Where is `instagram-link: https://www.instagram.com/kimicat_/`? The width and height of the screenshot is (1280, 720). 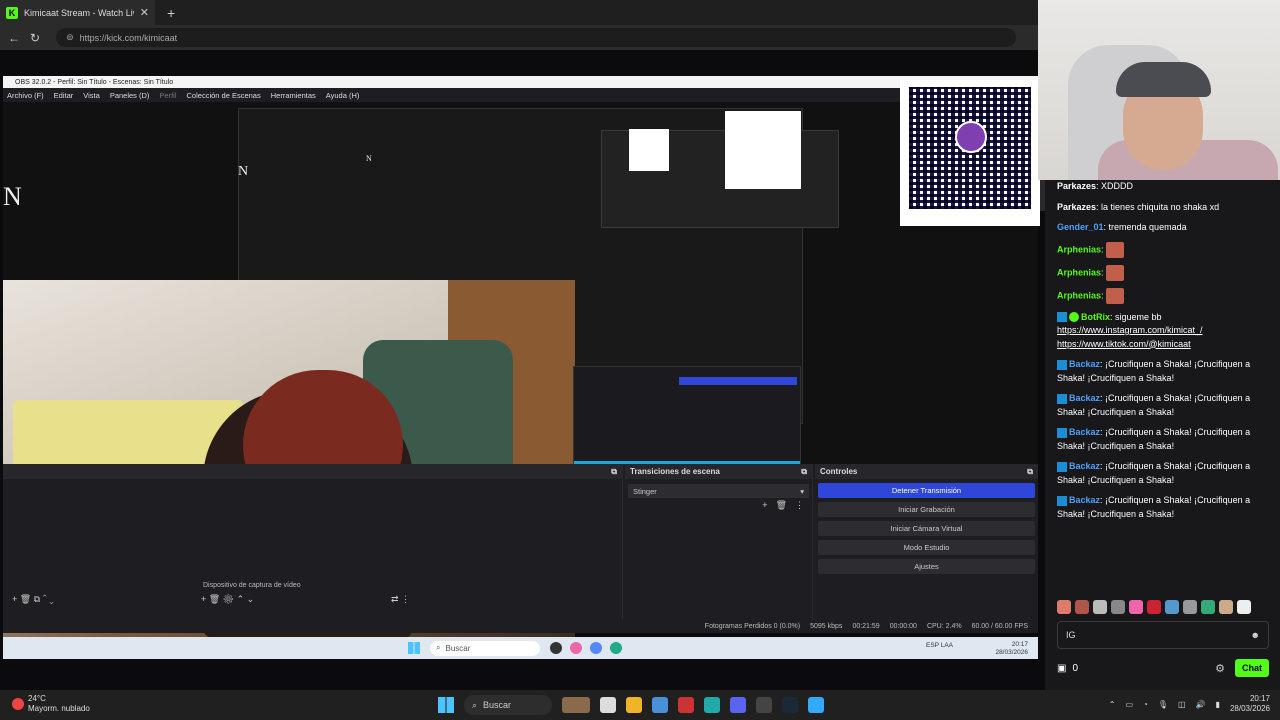
instagram-link: https://www.instagram.com/kimicat_/ is located at coordinates (1130, 330).